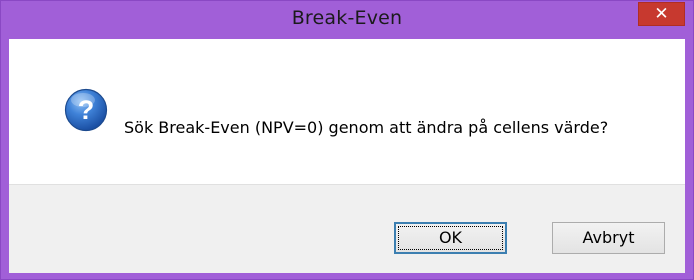 The width and height of the screenshot is (694, 280). I want to click on close-icon: ✕, so click(661, 14).